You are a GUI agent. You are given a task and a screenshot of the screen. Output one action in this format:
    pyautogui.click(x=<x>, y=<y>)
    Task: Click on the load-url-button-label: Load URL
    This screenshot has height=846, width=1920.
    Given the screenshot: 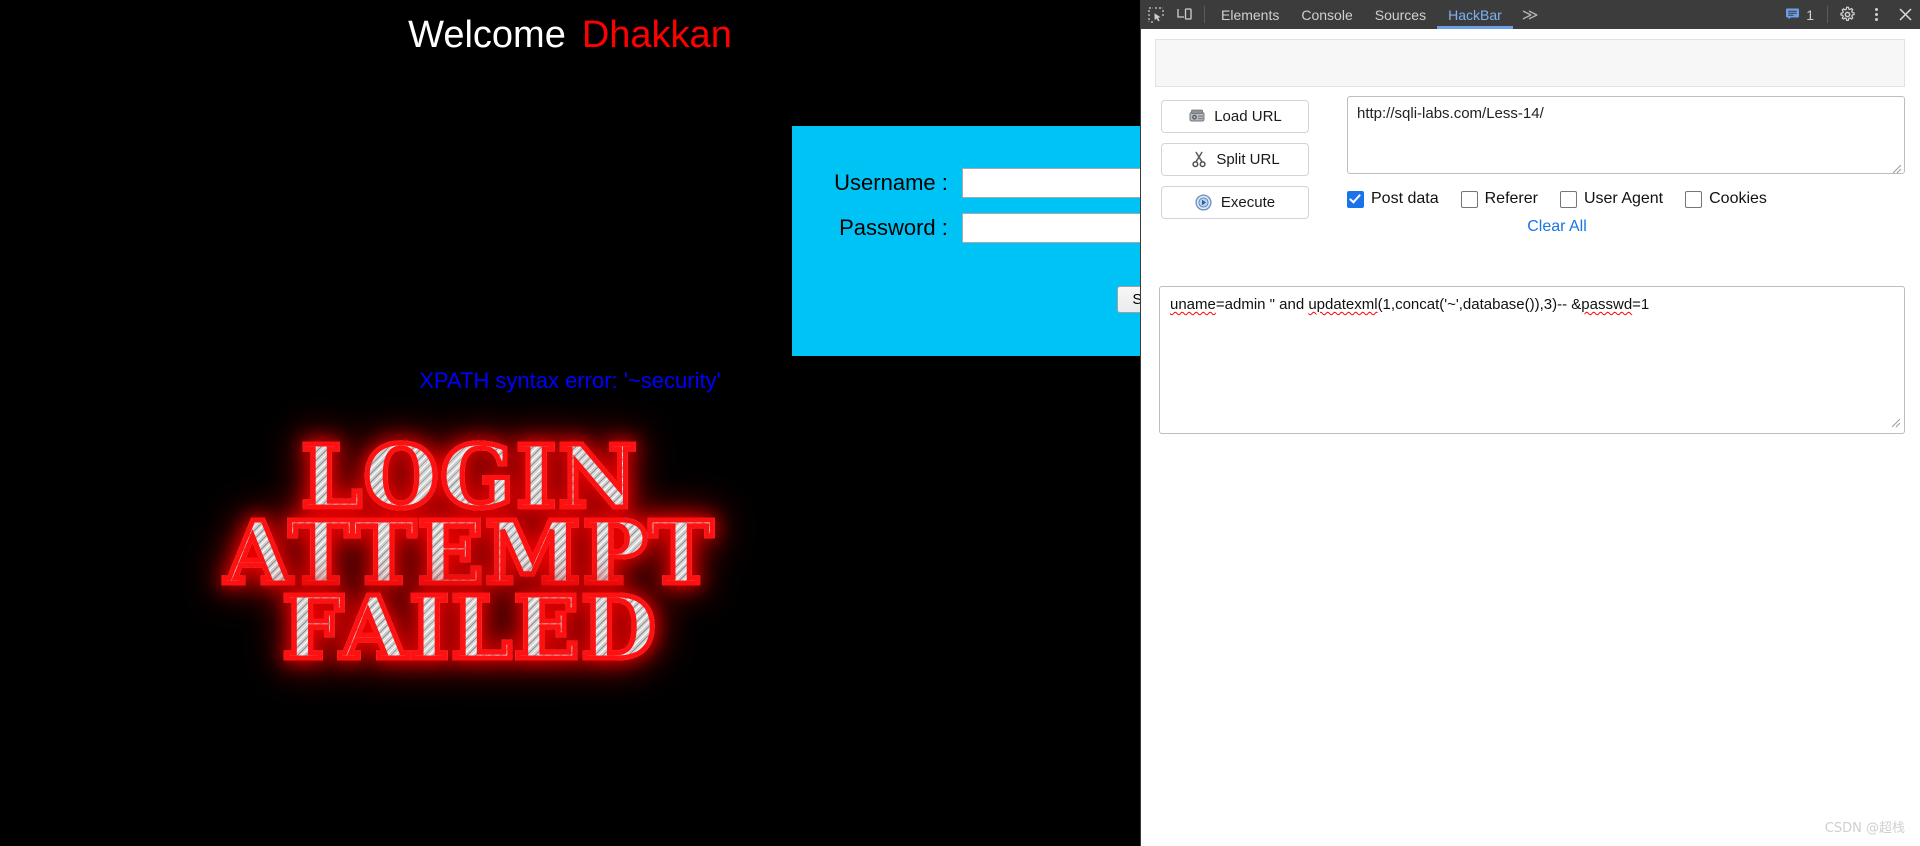 What is the action you would take?
    pyautogui.click(x=1248, y=116)
    